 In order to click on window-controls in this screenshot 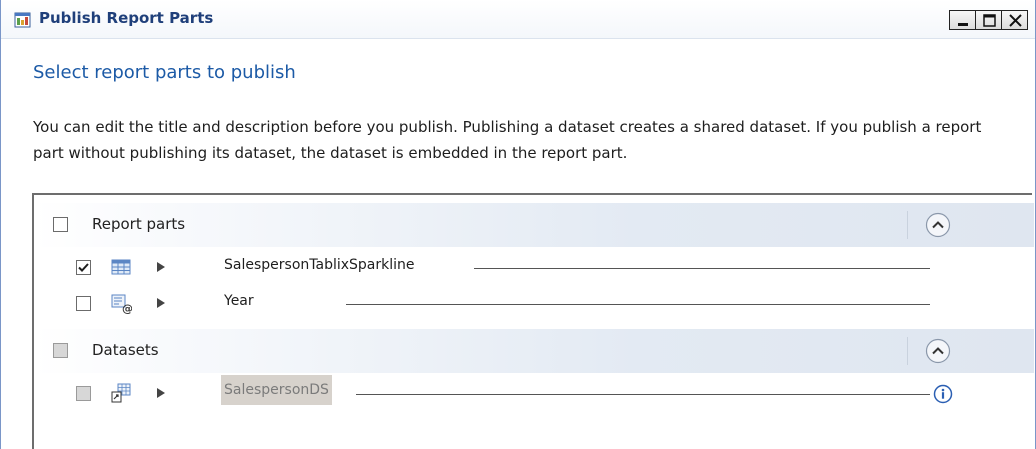, I will do `click(988, 20)`.